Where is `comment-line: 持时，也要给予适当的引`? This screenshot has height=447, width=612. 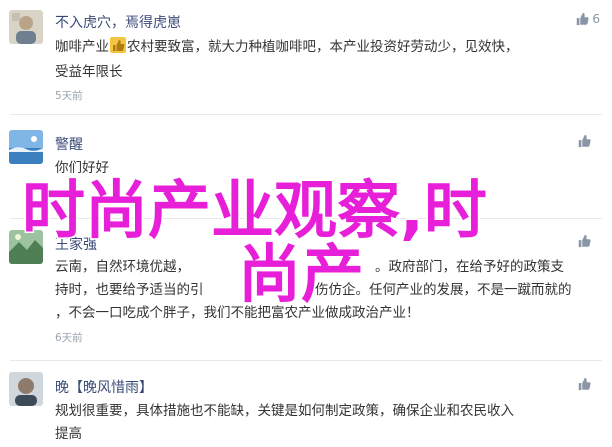
comment-line: 持时，也要给予适当的引 is located at coordinates (129, 290).